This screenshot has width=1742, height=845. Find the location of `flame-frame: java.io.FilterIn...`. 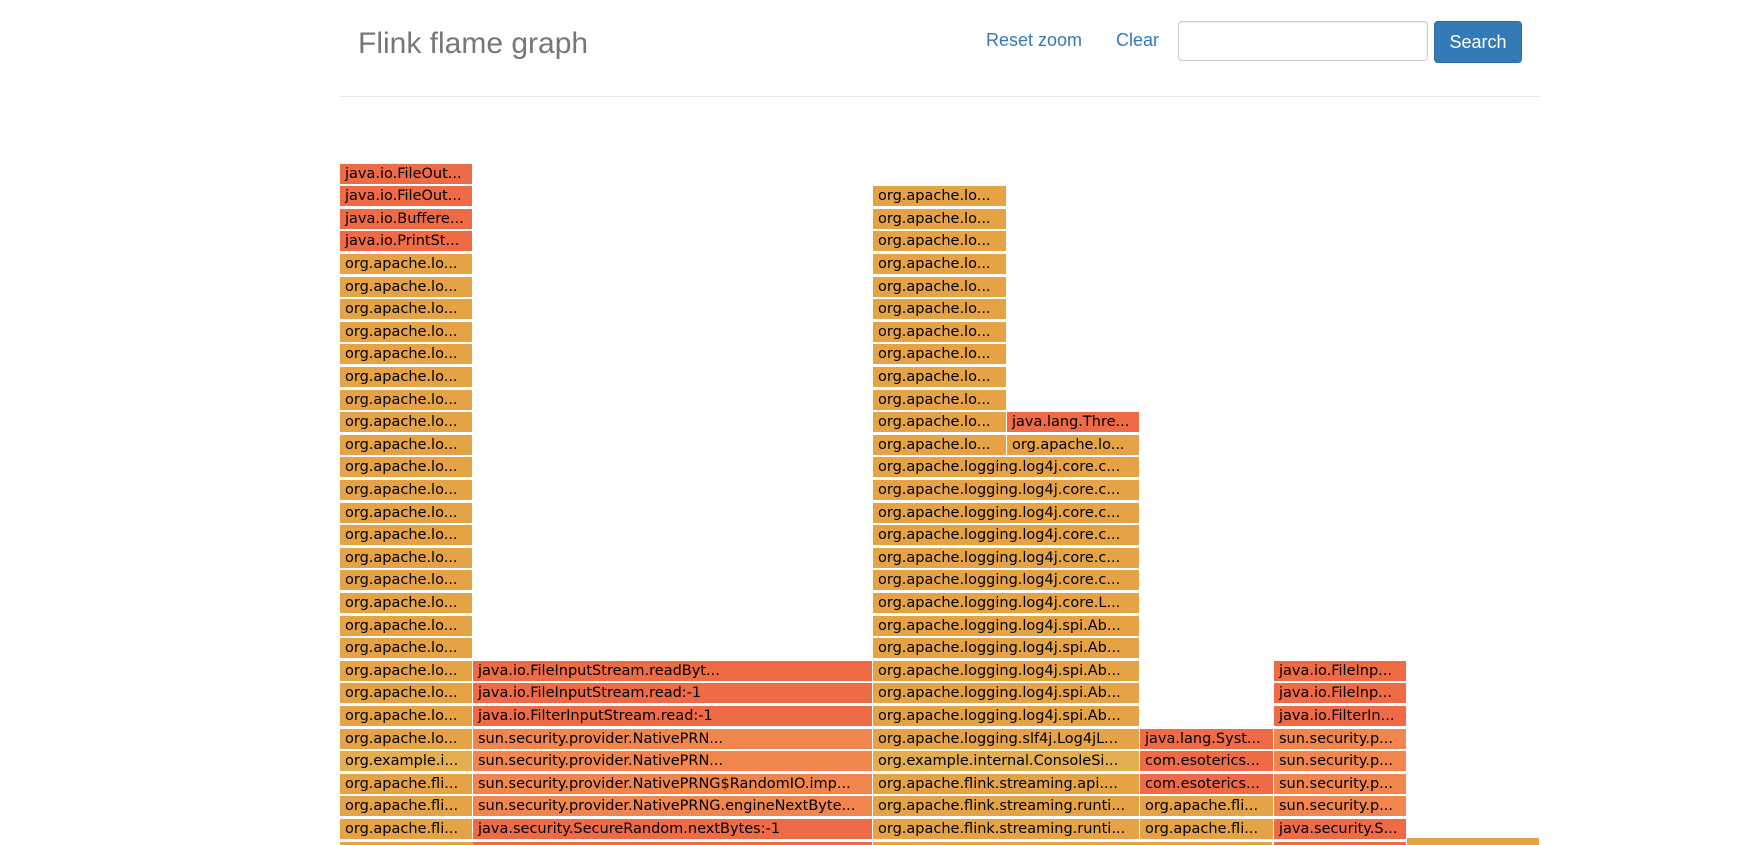

flame-frame: java.io.FilterIn... is located at coordinates (1340, 716).